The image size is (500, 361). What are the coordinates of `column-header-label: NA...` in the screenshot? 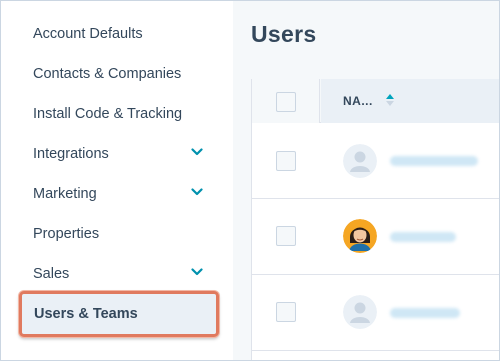 It's located at (358, 101).